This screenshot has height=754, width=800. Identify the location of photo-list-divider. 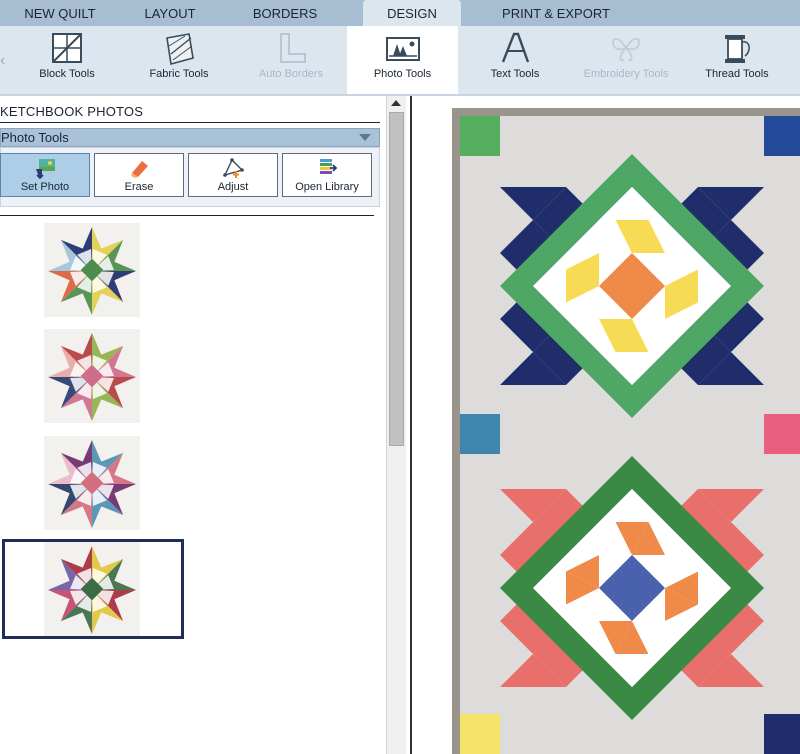
(187, 215).